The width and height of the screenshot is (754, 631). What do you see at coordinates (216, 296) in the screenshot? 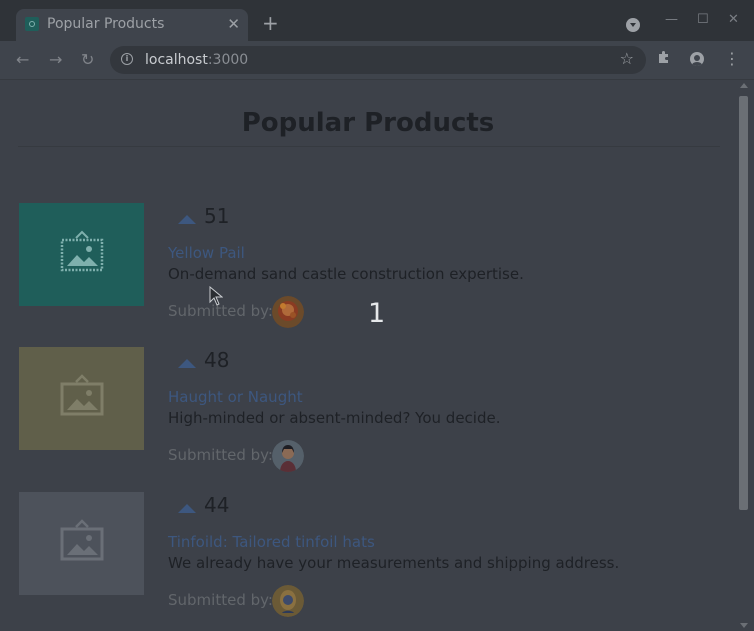
I see `mouse-cursor-icon` at bounding box center [216, 296].